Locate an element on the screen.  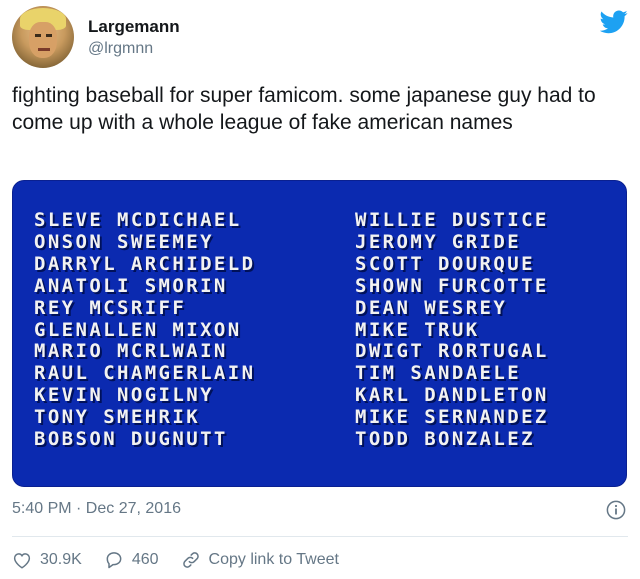
player-name: MIKE SERNANDEZ is located at coordinates (452, 417).